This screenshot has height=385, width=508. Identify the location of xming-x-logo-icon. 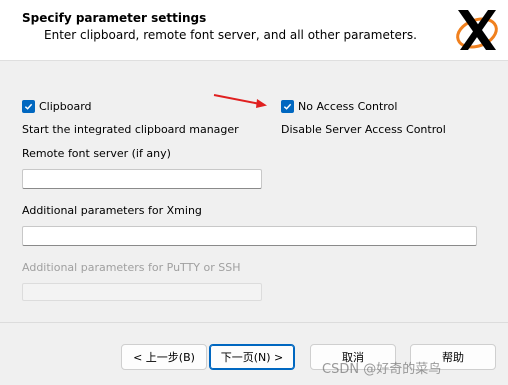
(477, 30).